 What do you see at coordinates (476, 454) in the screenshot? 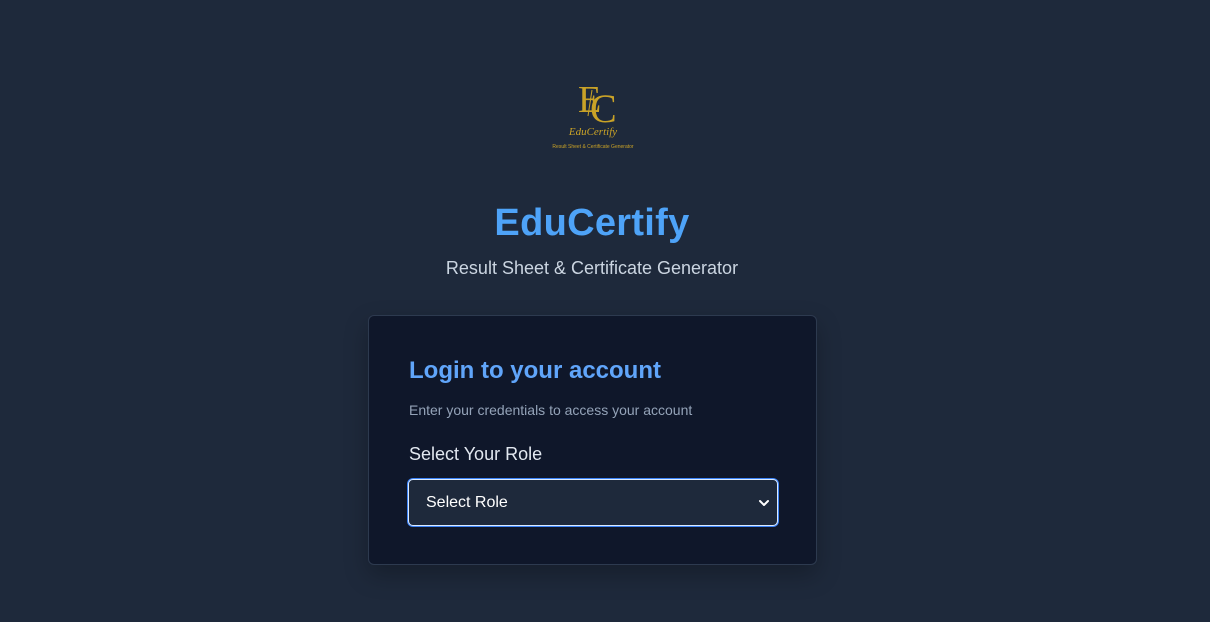
I see `role-label: Select Your Role` at bounding box center [476, 454].